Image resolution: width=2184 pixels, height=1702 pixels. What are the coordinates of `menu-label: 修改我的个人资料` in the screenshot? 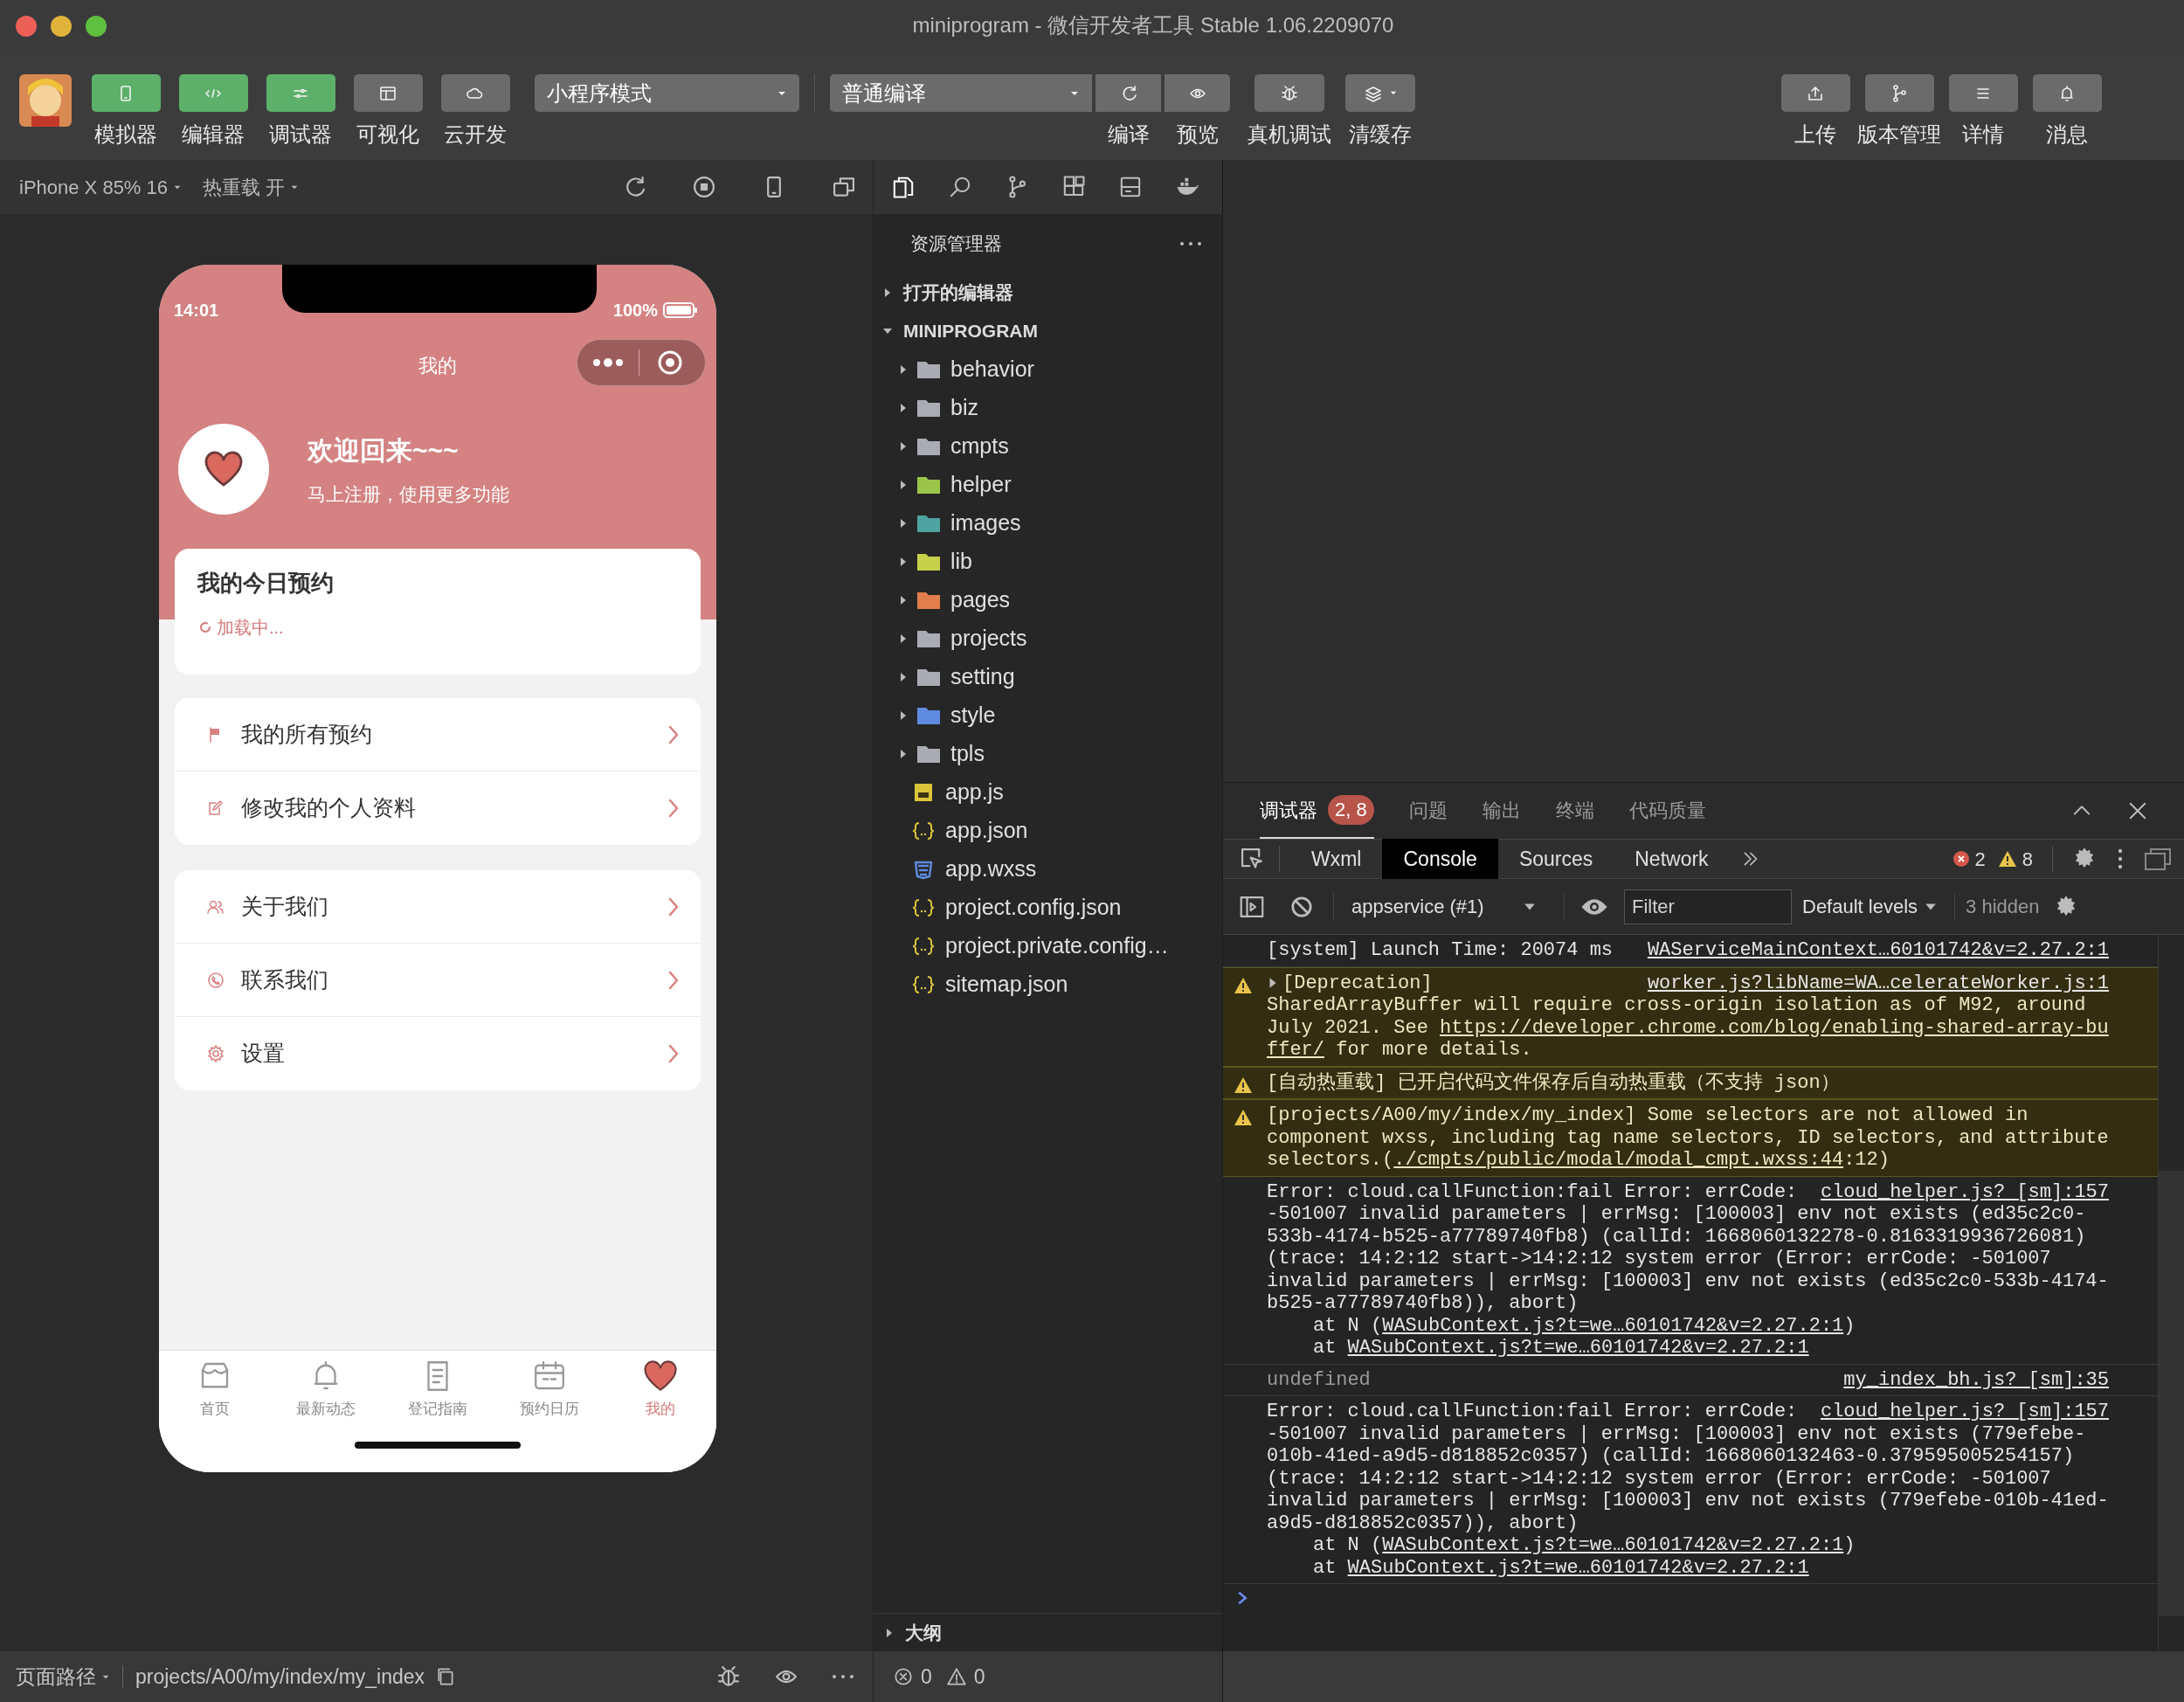 It's located at (328, 808).